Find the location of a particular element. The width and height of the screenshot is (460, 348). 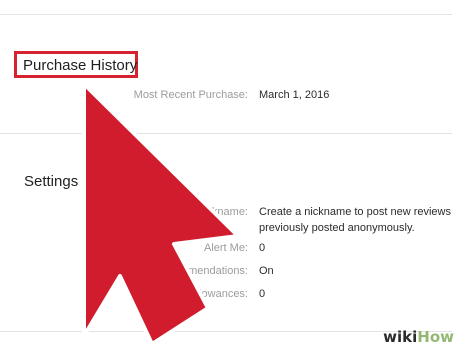

alert-me-value: 0 is located at coordinates (262, 248).